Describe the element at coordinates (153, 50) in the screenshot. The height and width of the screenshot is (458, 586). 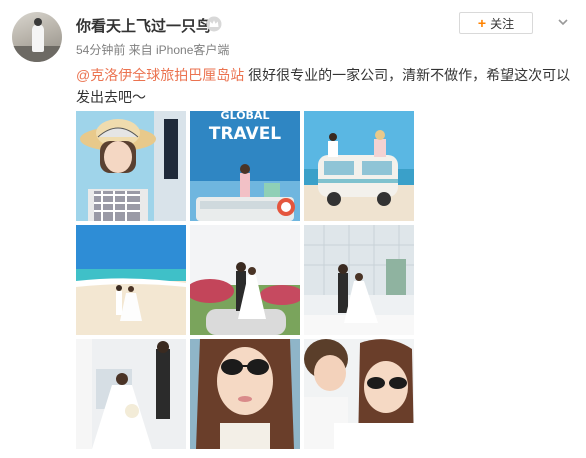
I see `post-meta: 54分钟前 来自 iPhone客户端` at that location.